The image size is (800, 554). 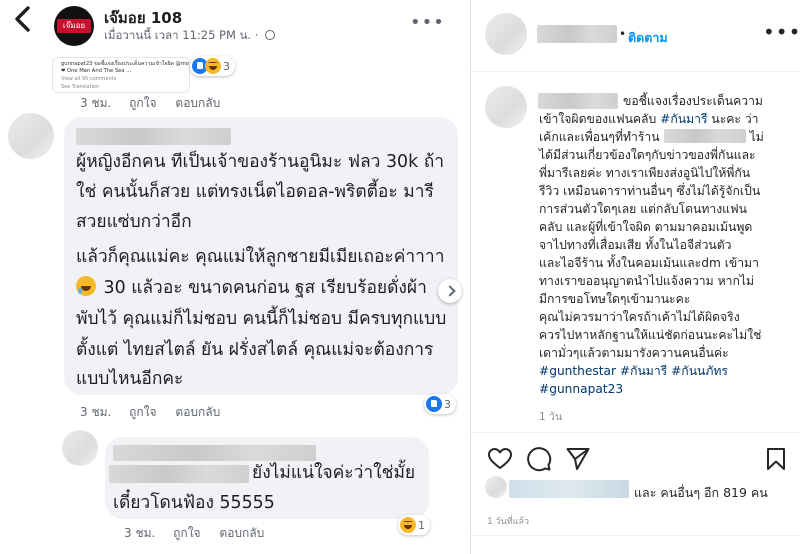 What do you see at coordinates (577, 34) in the screenshot?
I see `ig-username-redacted` at bounding box center [577, 34].